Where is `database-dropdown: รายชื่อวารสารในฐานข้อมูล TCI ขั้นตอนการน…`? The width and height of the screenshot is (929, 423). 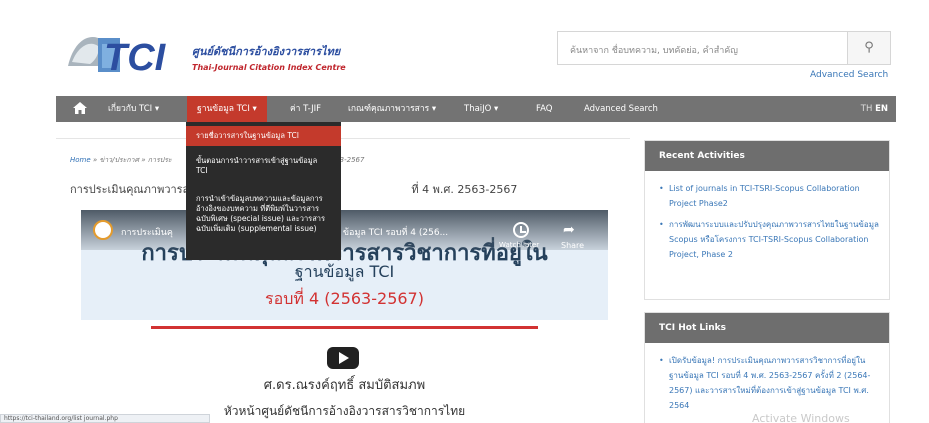 database-dropdown: รายชื่อวารสารในฐานข้อมูล TCI ขั้นตอนการน… is located at coordinates (263, 191).